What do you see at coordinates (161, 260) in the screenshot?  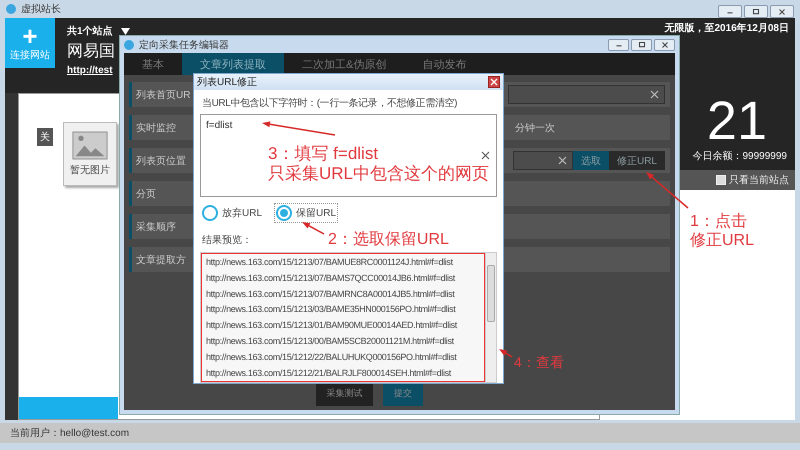 I see `row-label: 文章提取方` at bounding box center [161, 260].